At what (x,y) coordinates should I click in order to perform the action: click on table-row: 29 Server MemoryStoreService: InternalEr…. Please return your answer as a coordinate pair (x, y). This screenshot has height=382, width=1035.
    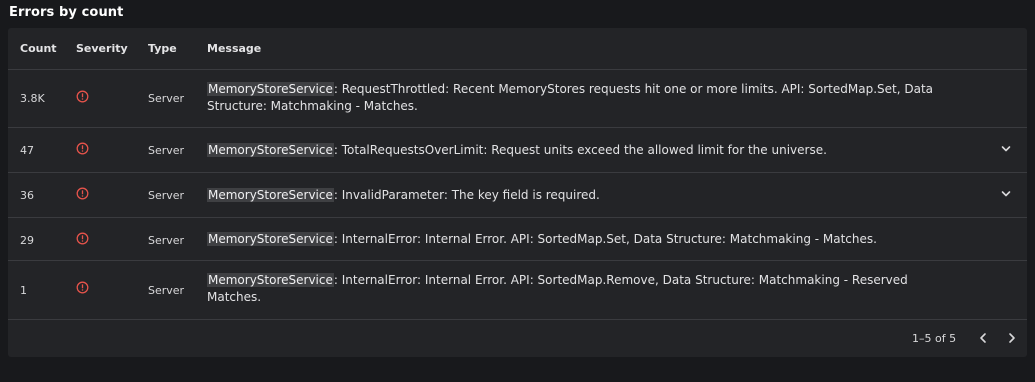
    Looking at the image, I should click on (517, 239).